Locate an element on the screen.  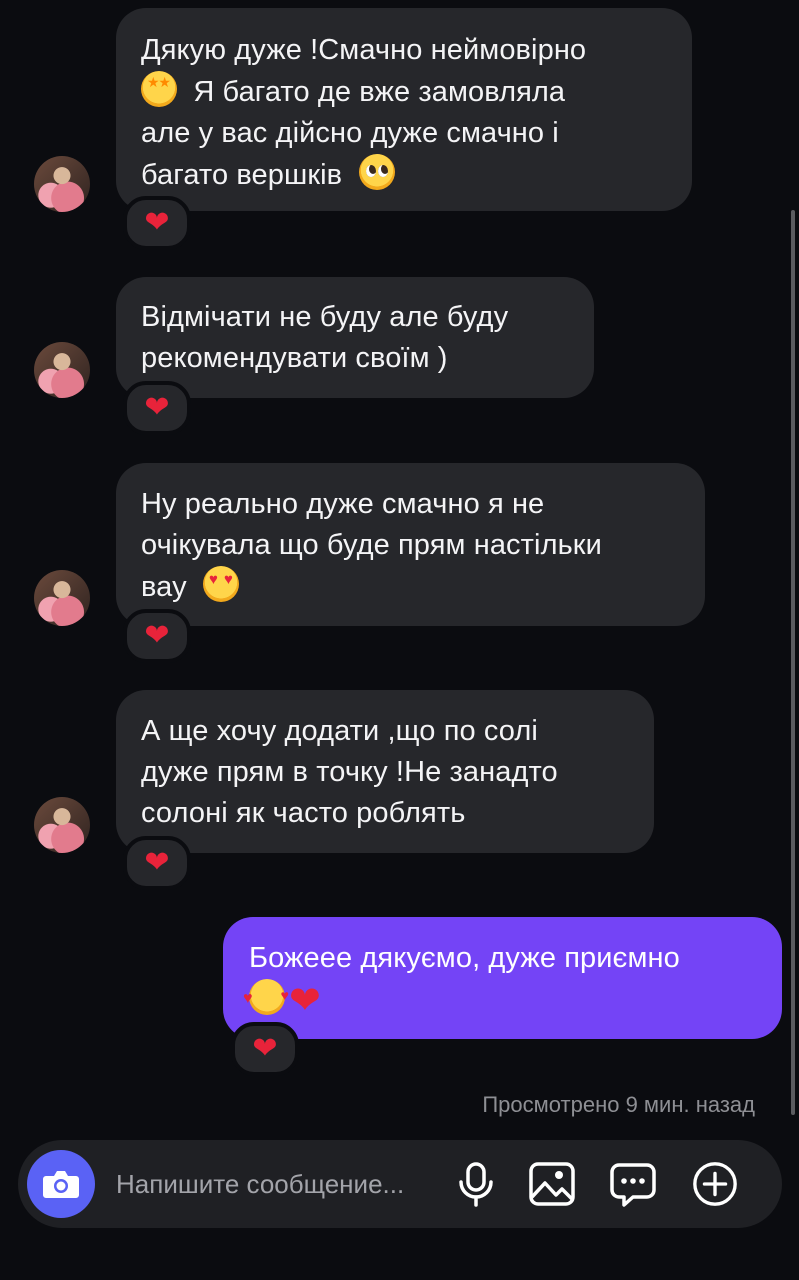
message-line: Дякую дуже !Смачно неймовірно is located at coordinates (364, 50).